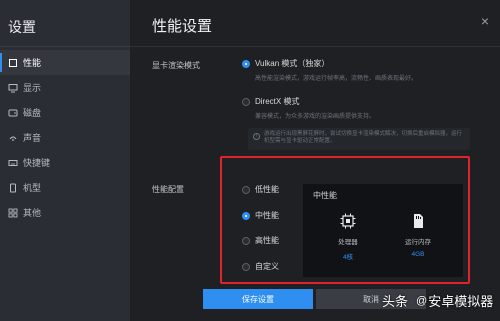 Image resolution: width=500 pixels, height=321 pixels. What do you see at coordinates (13, 213) in the screenshot?
I see `grid-icon` at bounding box center [13, 213].